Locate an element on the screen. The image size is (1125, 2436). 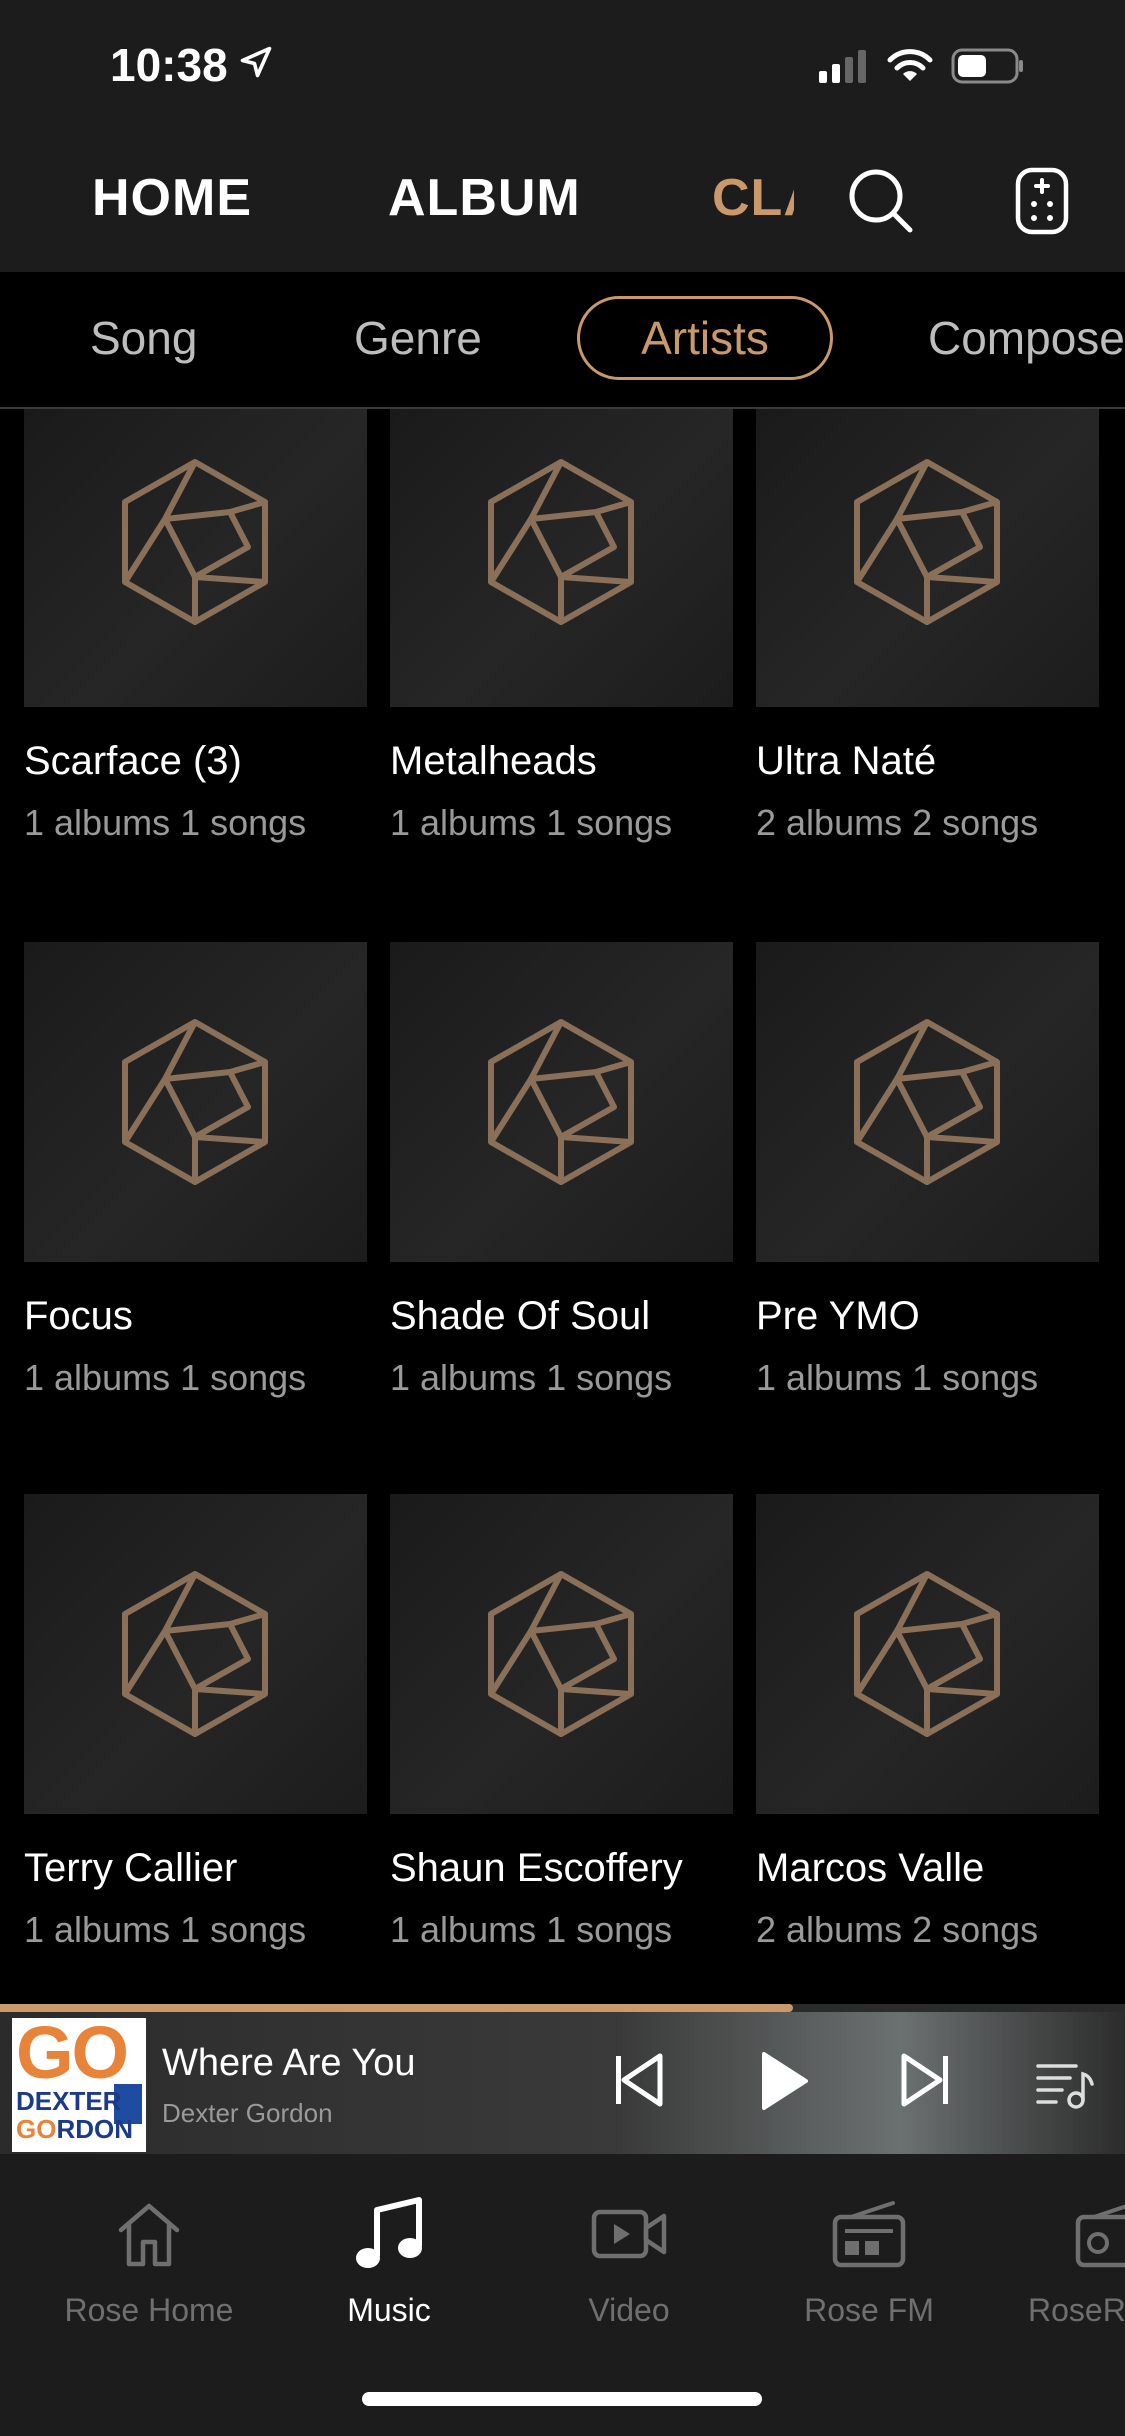
artist-card: Ultra Naté 2 albums 2 songs is located at coordinates (927, 626).